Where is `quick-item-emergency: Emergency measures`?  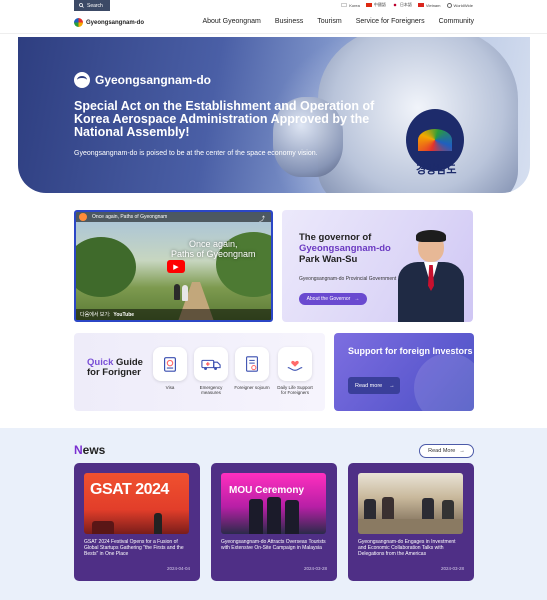 quick-item-emergency: Emergency measures is located at coordinates (211, 371).